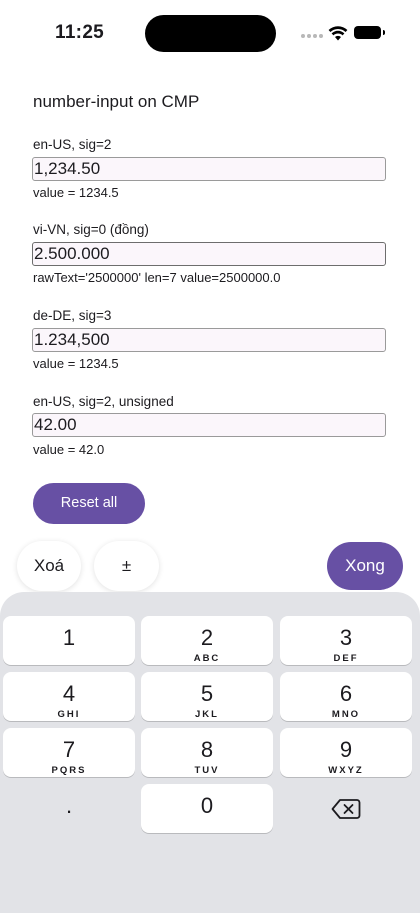 This screenshot has width=420, height=913. I want to click on key-4: 4 GHI, so click(69, 696).